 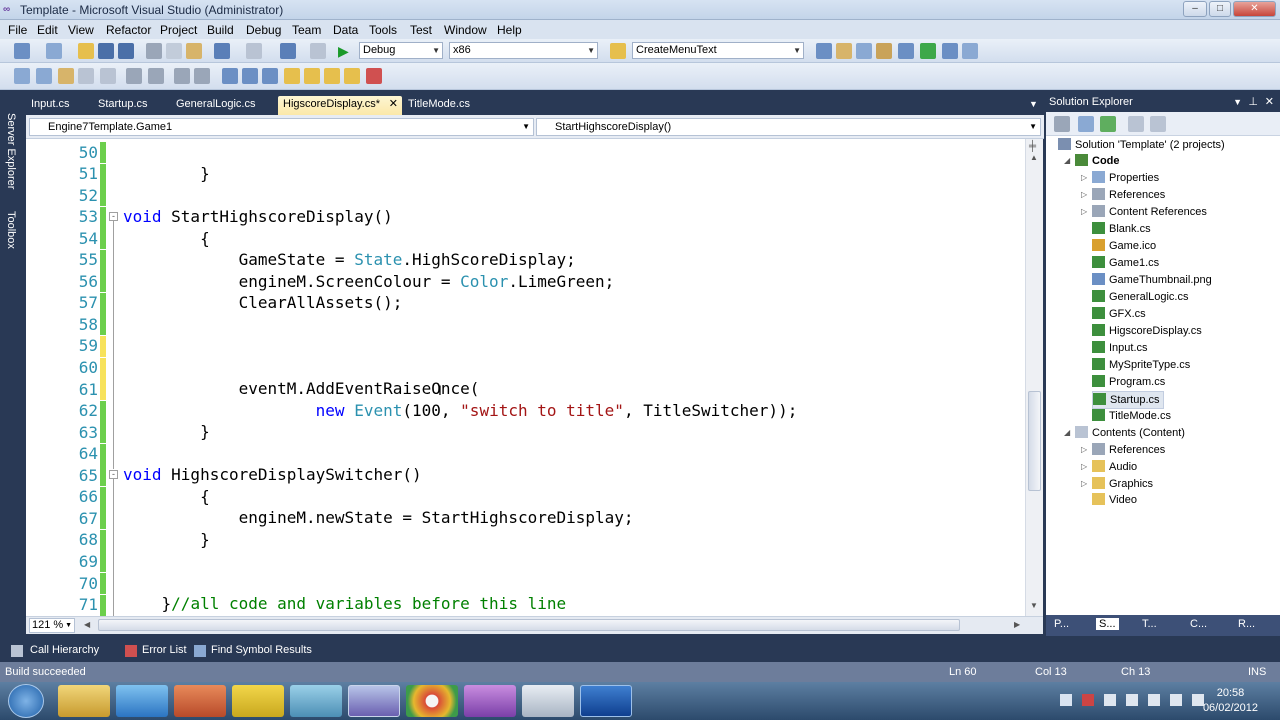 I want to click on show-all-files-icon, so click(x=1086, y=124).